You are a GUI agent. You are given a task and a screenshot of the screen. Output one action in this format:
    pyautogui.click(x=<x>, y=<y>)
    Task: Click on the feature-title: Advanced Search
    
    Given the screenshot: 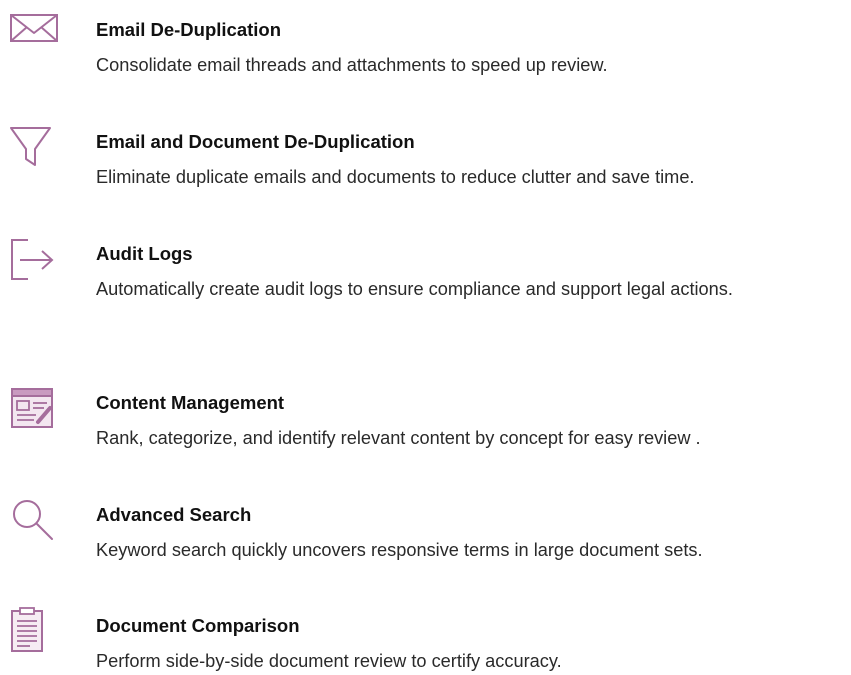 What is the action you would take?
    pyautogui.click(x=174, y=514)
    